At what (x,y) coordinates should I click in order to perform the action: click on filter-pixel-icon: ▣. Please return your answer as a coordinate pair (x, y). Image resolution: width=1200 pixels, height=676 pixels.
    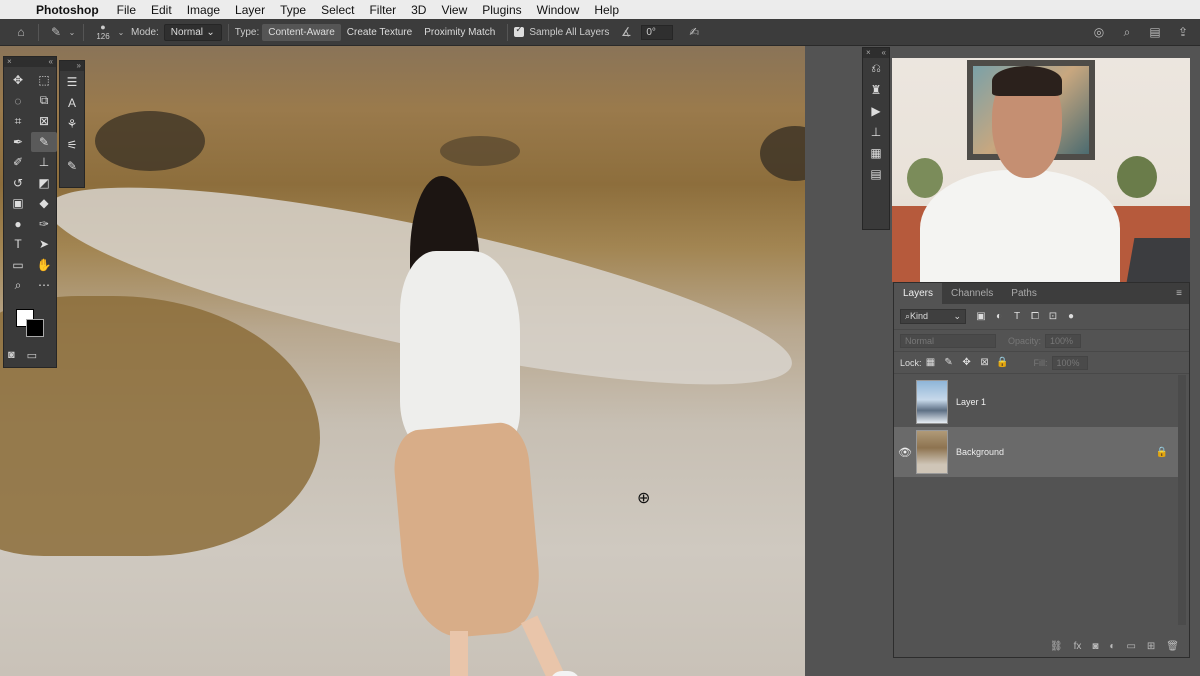
    Looking at the image, I should click on (981, 316).